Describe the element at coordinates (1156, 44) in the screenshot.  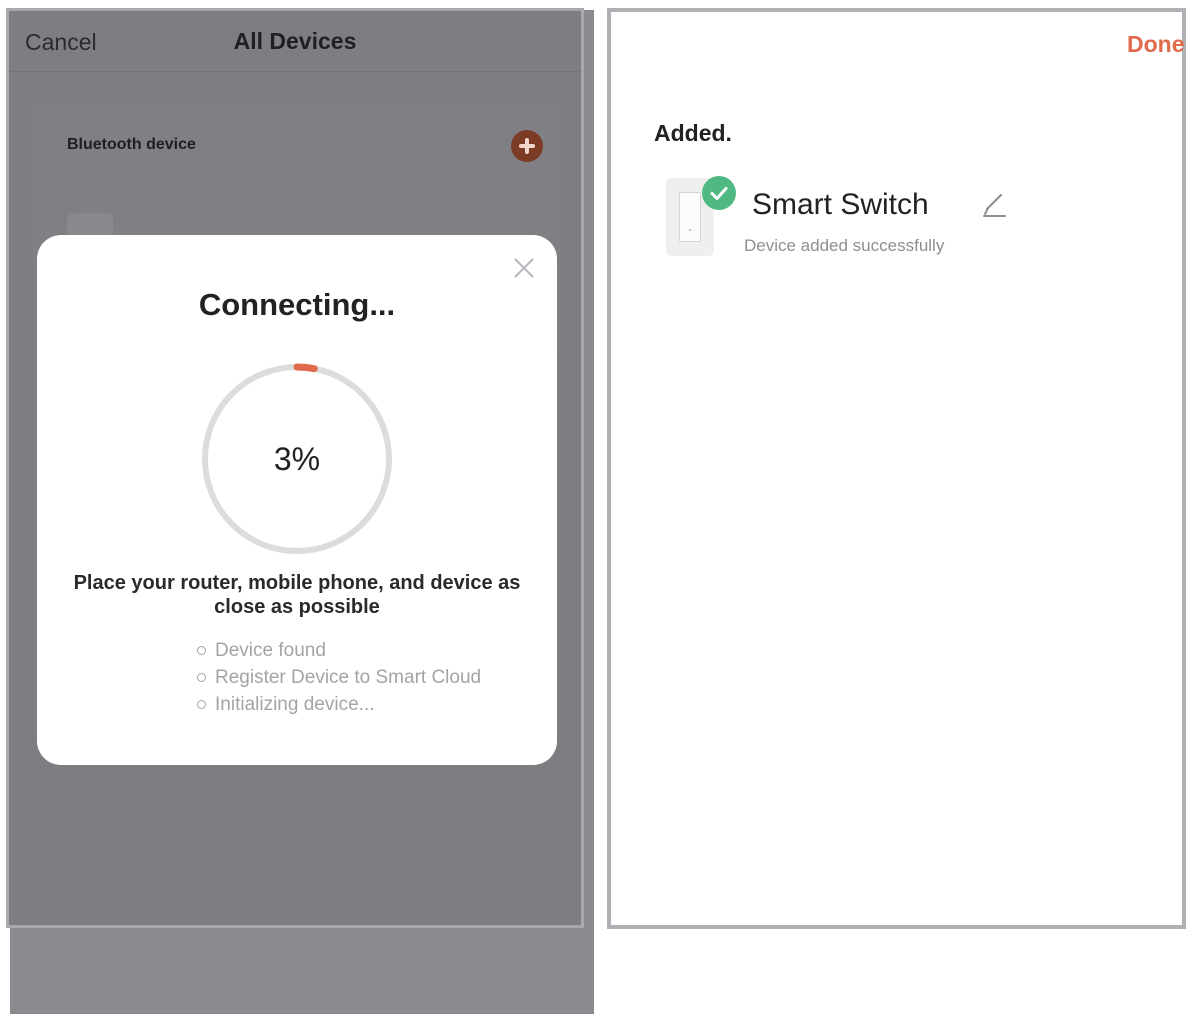
I see `done-button: Done` at that location.